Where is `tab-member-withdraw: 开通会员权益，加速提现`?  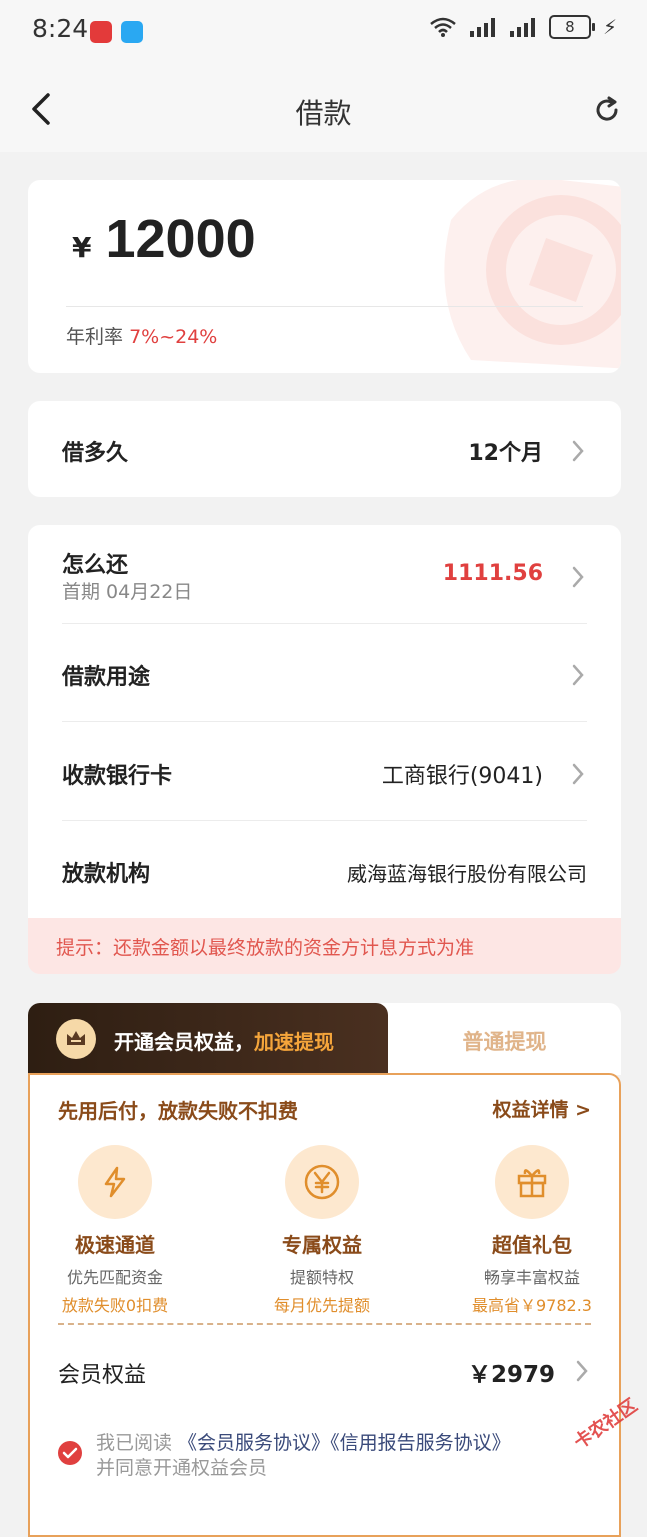
tab-member-withdraw: 开通会员权益，加速提现 is located at coordinates (208, 1039).